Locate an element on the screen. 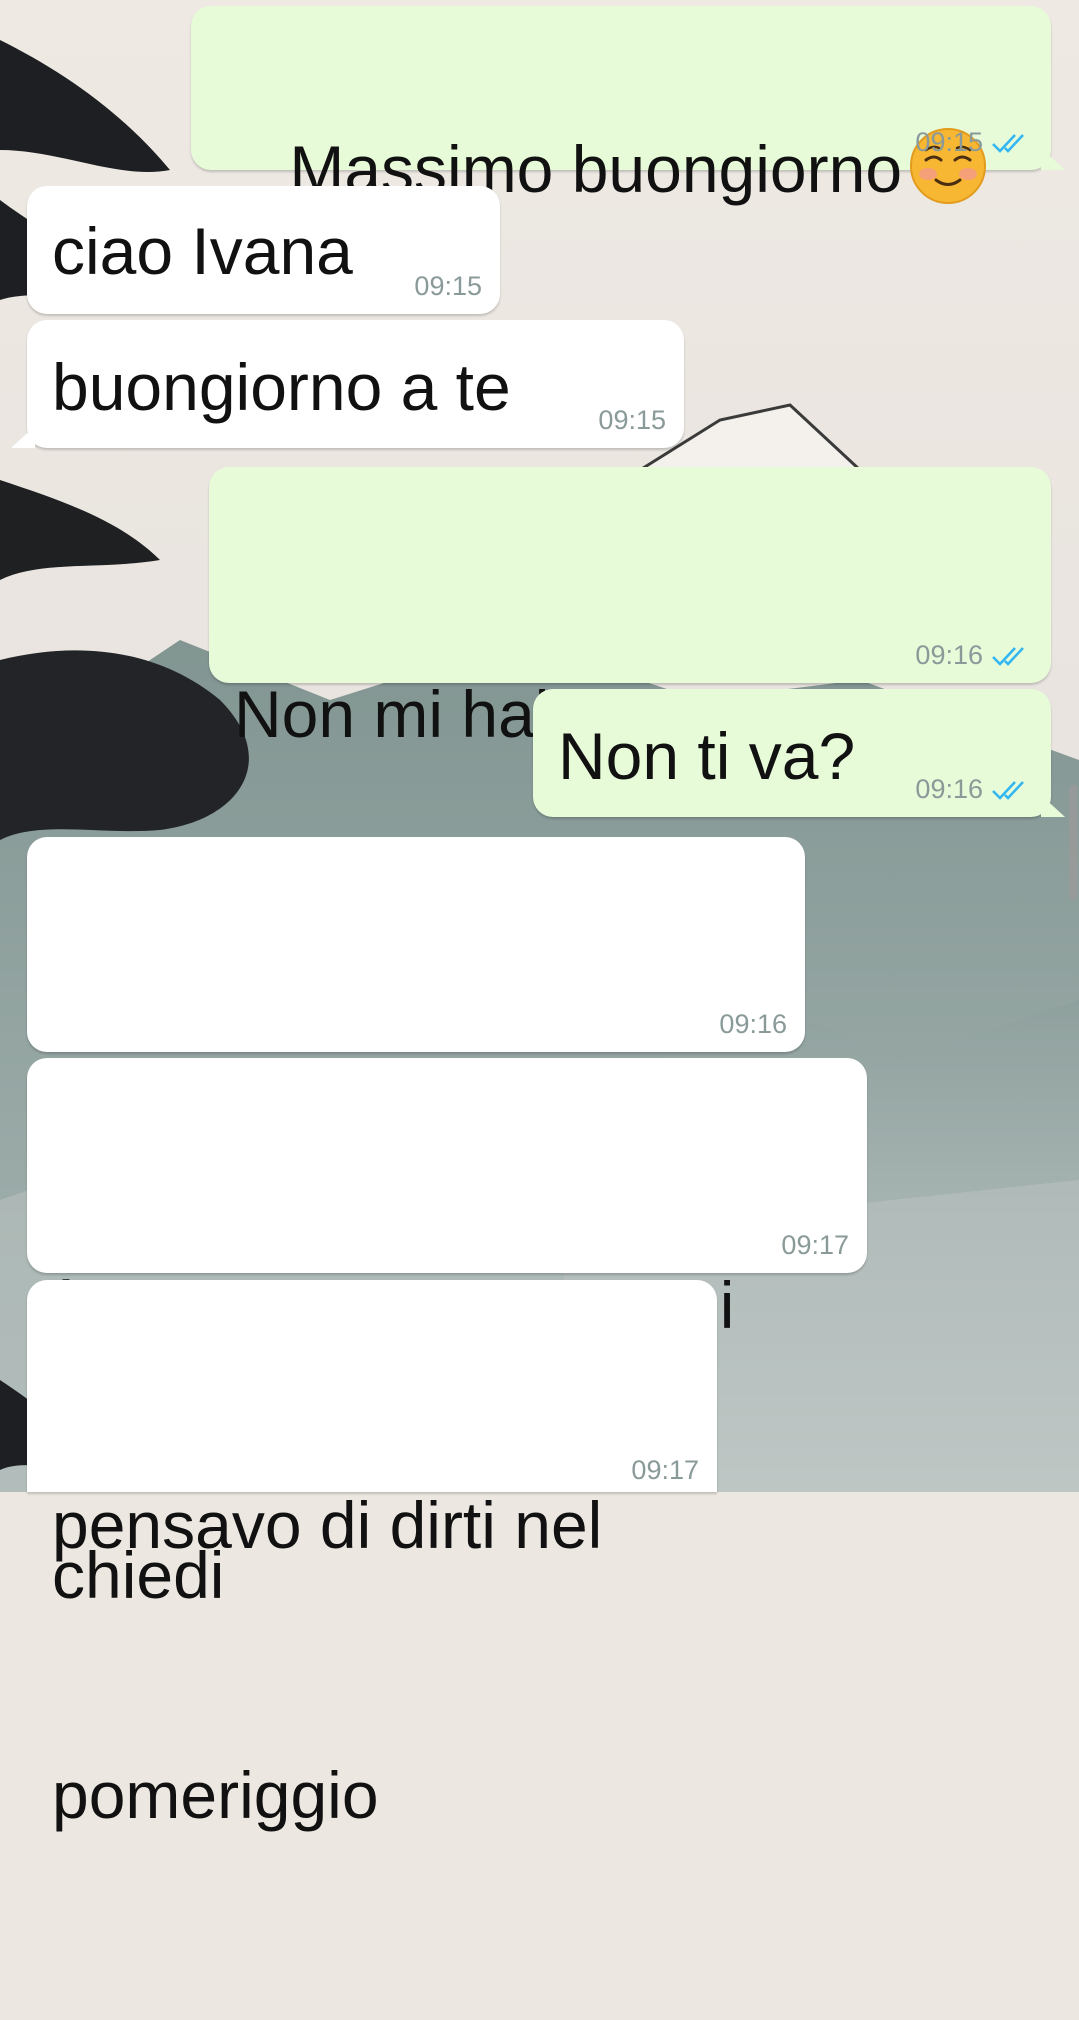 This screenshot has height=2020, width=1079. message-text: ciao Ivana is located at coordinates (202, 251).